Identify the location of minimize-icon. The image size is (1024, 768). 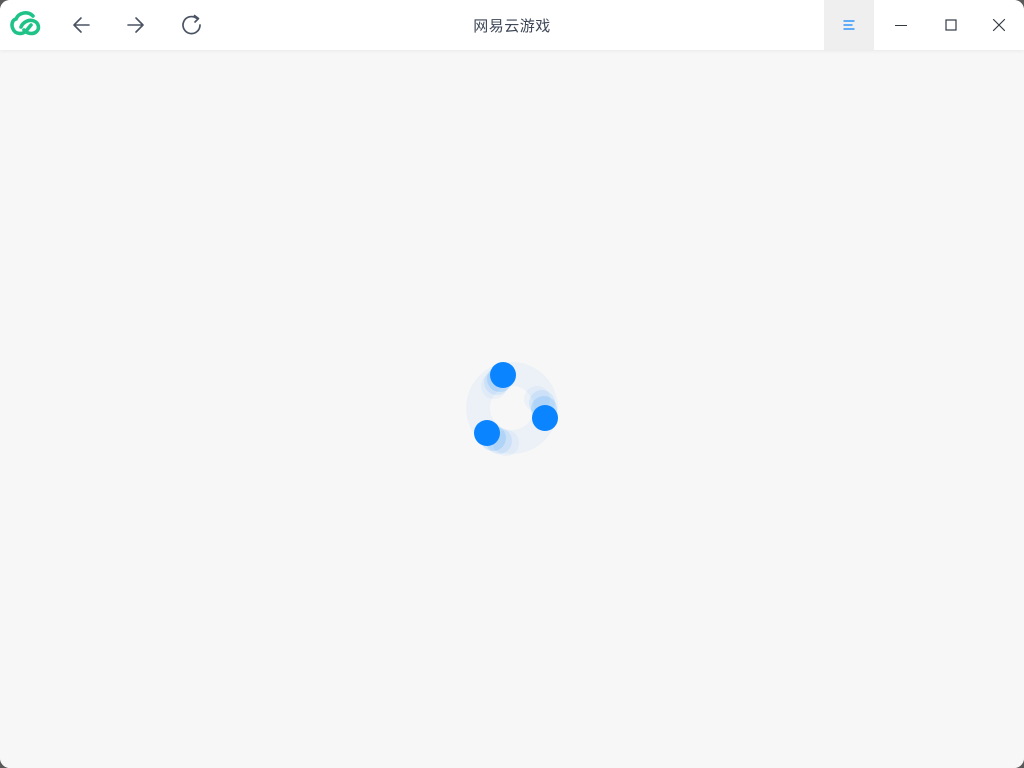
(901, 25).